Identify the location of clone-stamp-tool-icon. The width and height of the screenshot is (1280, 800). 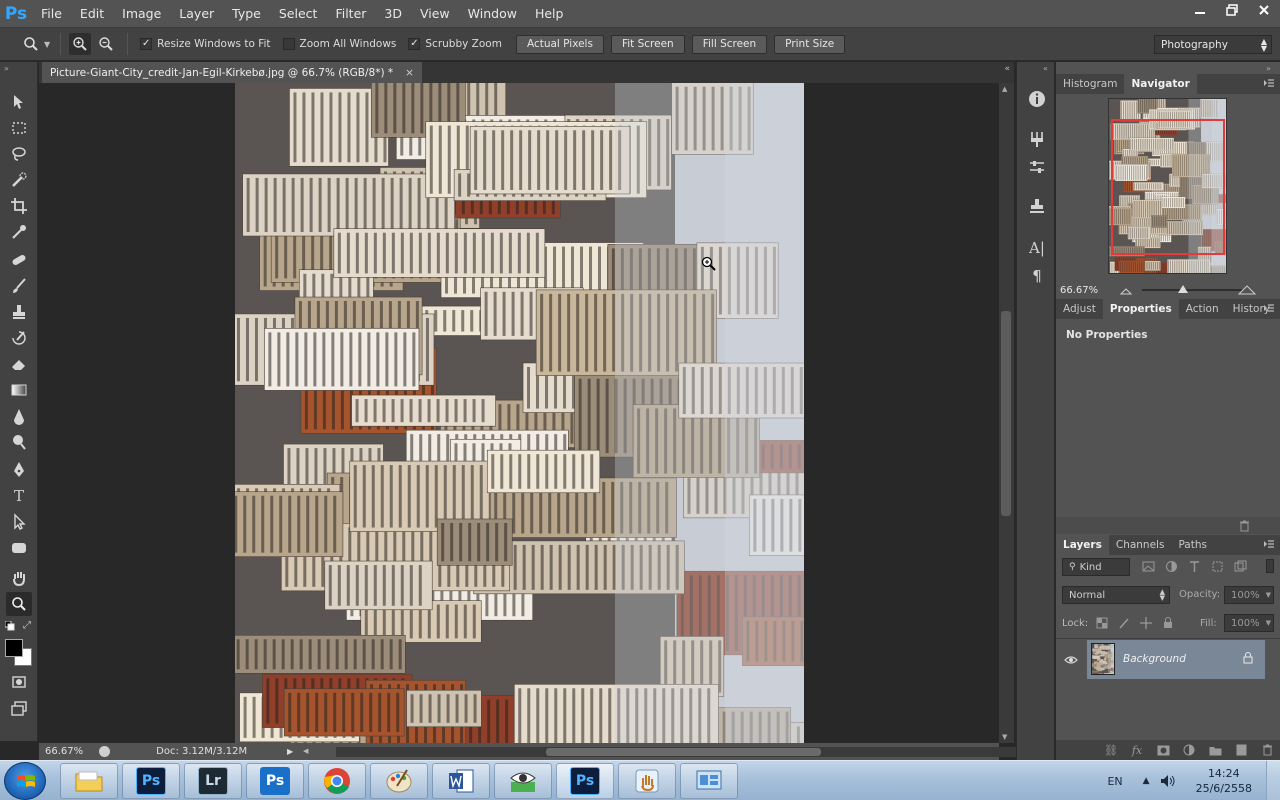
(19, 312).